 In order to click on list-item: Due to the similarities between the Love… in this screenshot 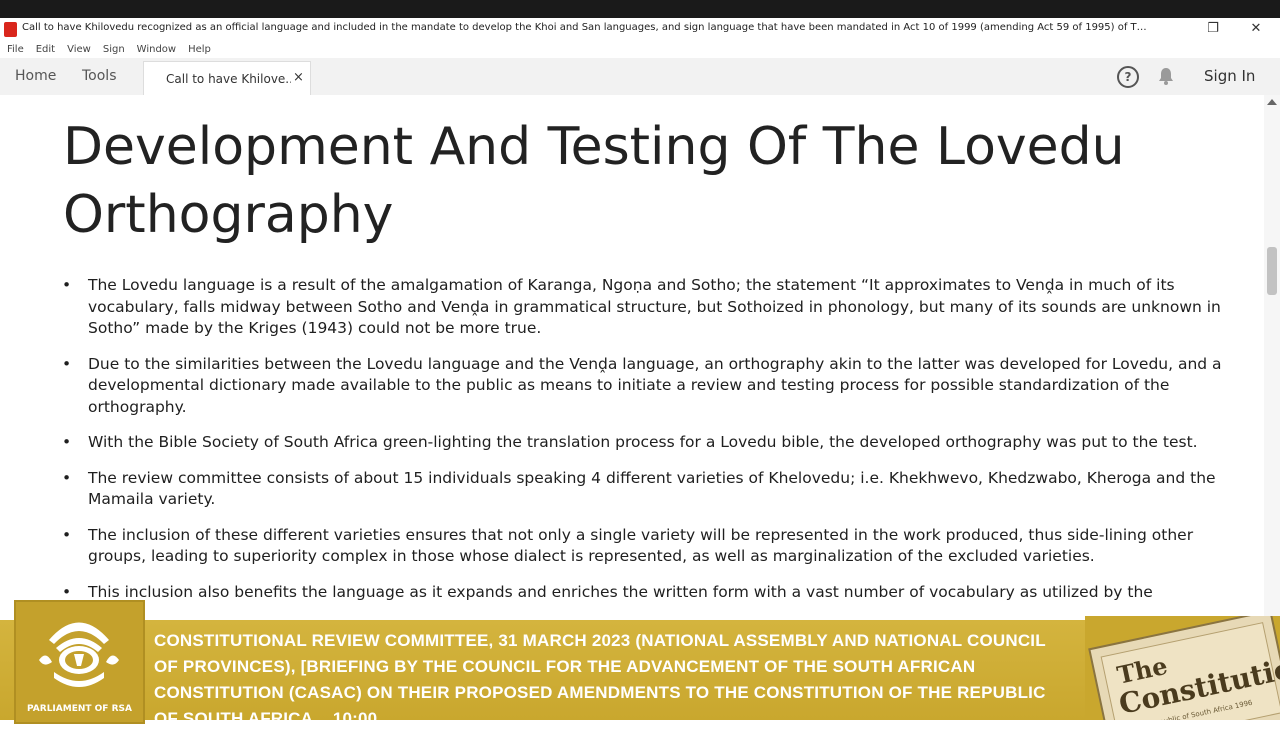, I will do `click(642, 386)`.